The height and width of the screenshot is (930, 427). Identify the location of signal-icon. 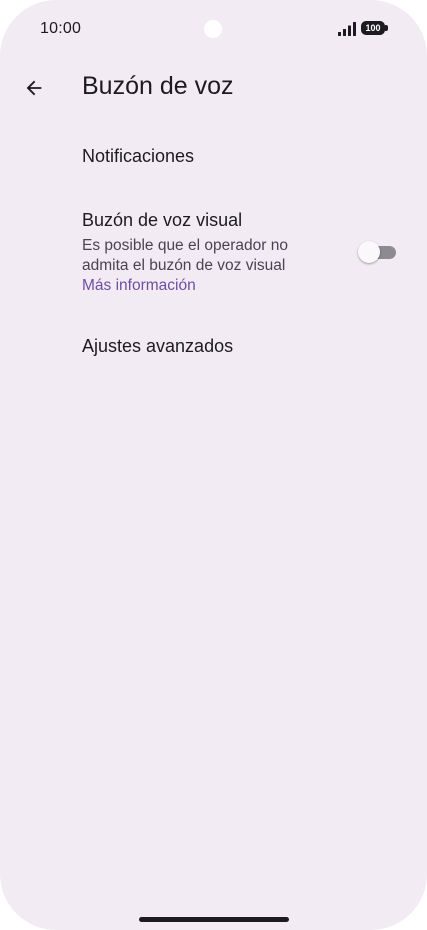
(347, 29).